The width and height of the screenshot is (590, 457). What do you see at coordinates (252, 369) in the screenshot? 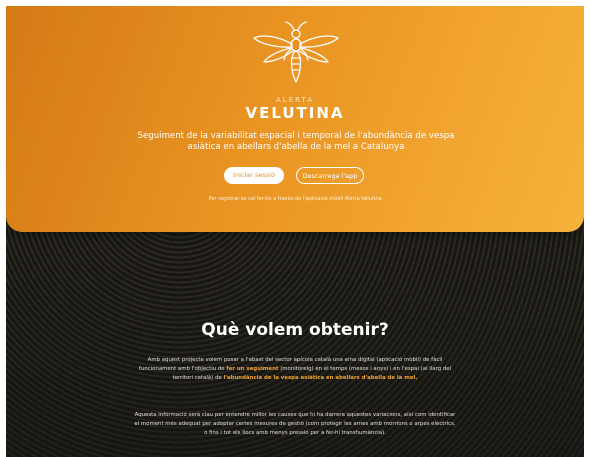
I see `highlight-tracking: fer un seguiment` at bounding box center [252, 369].